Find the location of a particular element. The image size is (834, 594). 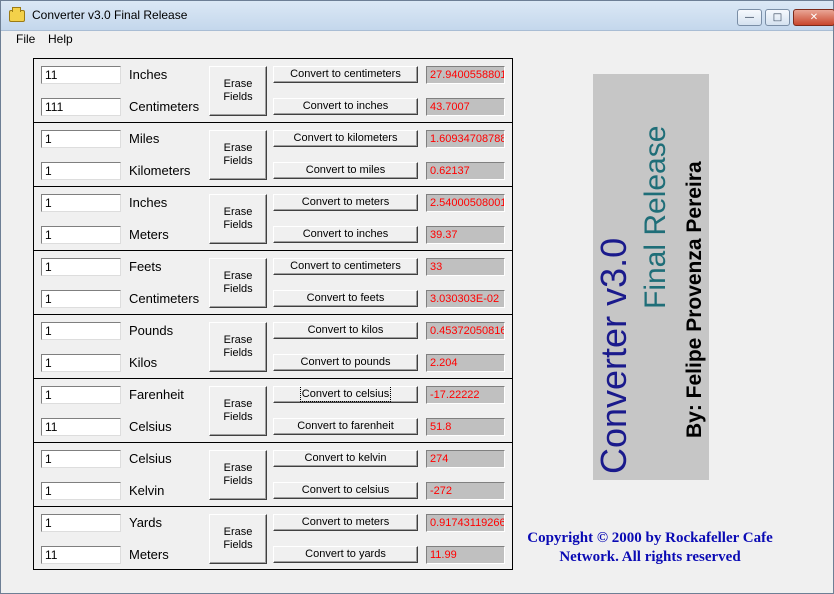

convert-button-2: Convert to yards is located at coordinates (345, 554).